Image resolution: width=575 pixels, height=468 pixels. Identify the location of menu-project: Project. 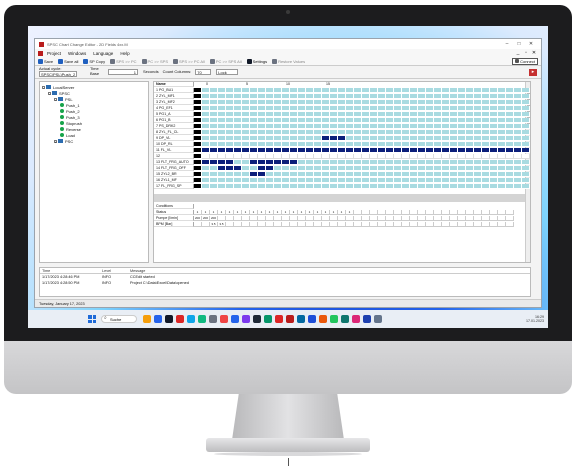
(54, 53).